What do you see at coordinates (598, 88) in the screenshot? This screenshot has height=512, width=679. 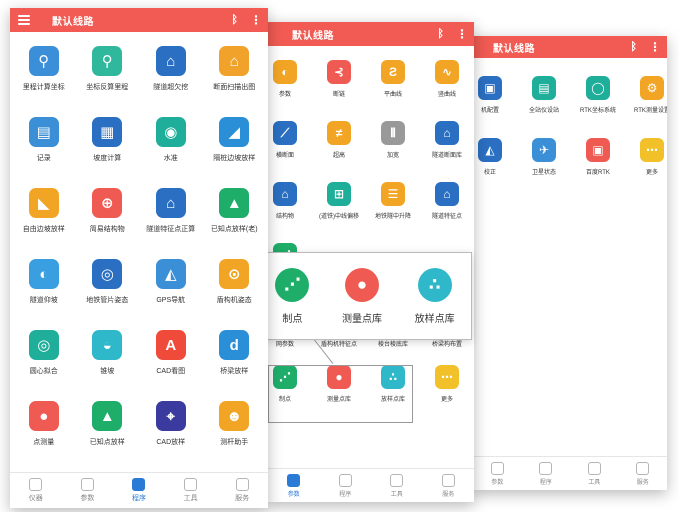 I see `app-icon: ◯` at bounding box center [598, 88].